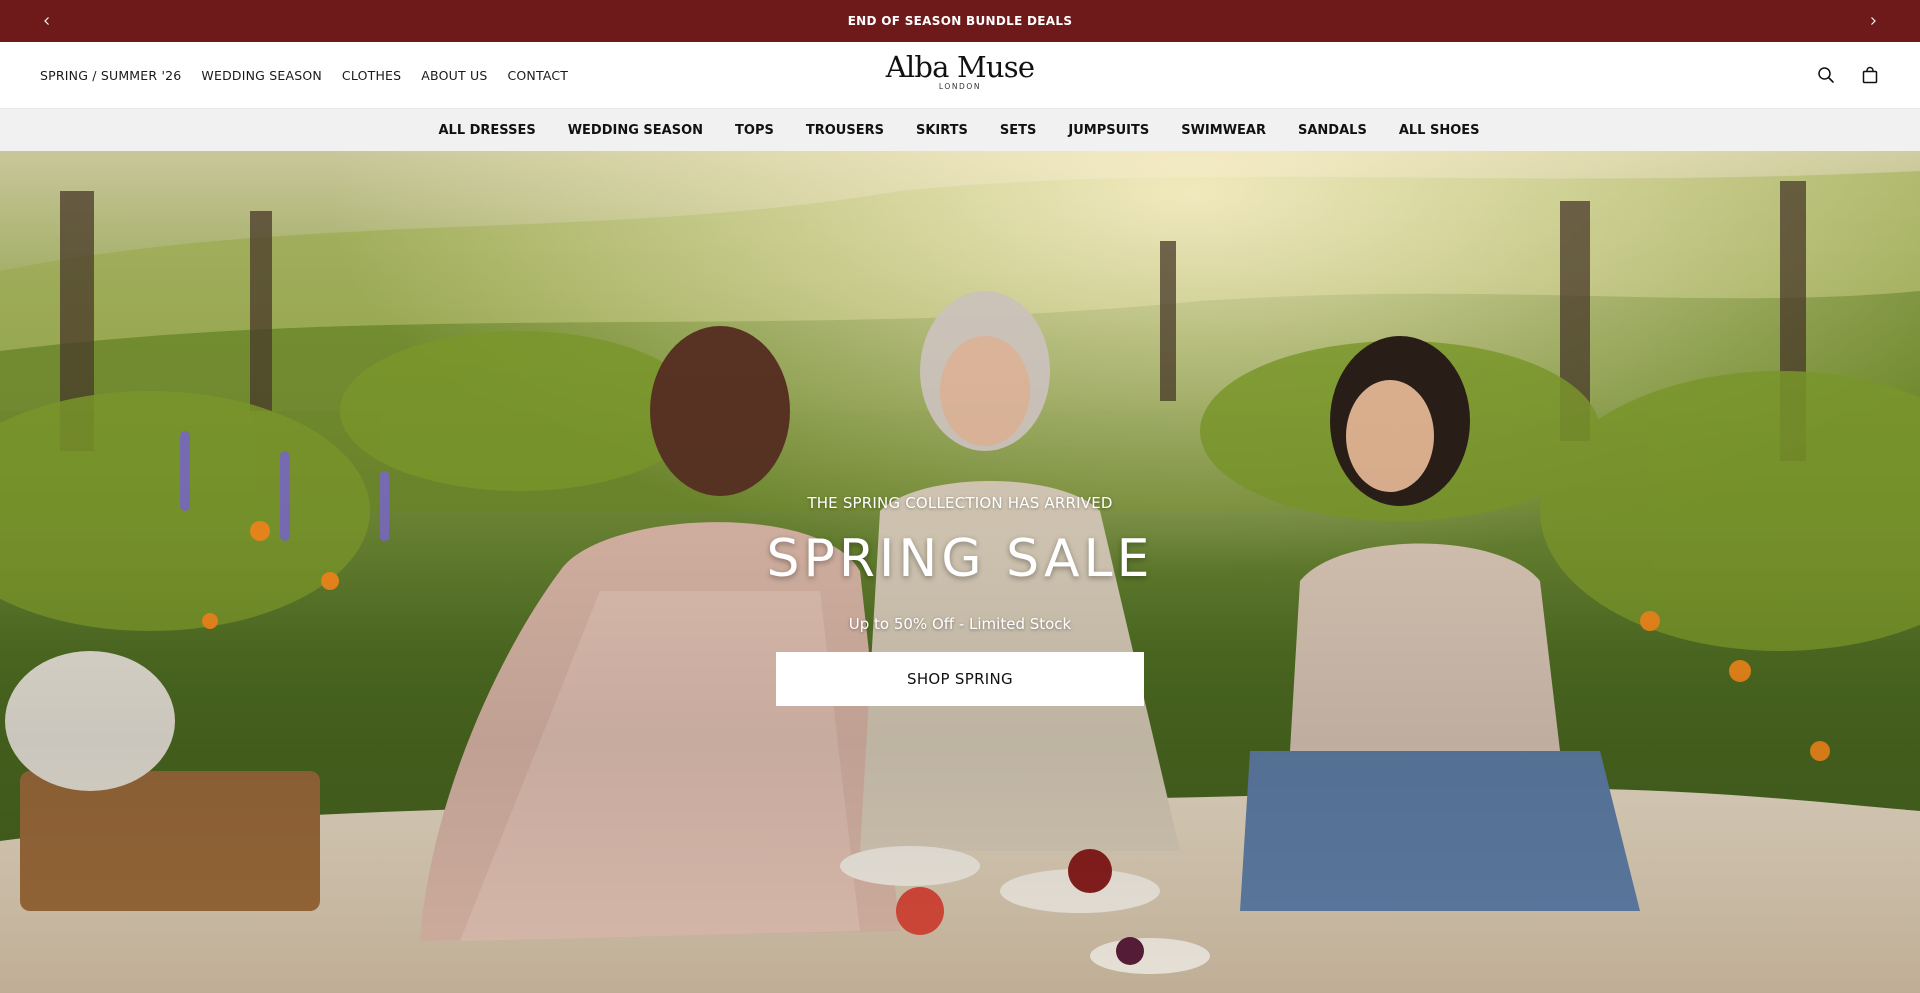 This screenshot has width=1920, height=993. I want to click on shopping-bag-icon, so click(1870, 75).